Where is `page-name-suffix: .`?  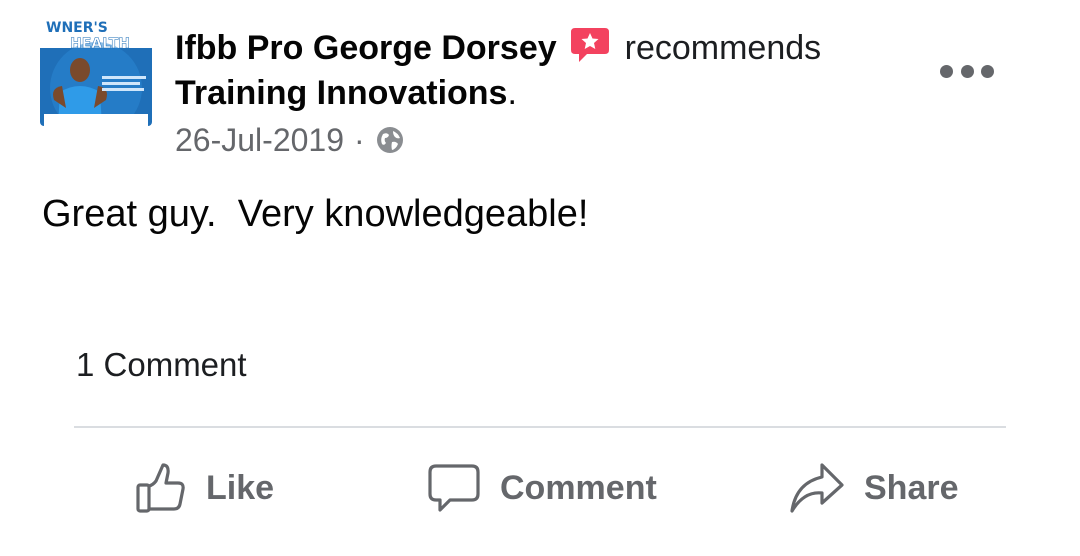
page-name-suffix: . is located at coordinates (512, 93).